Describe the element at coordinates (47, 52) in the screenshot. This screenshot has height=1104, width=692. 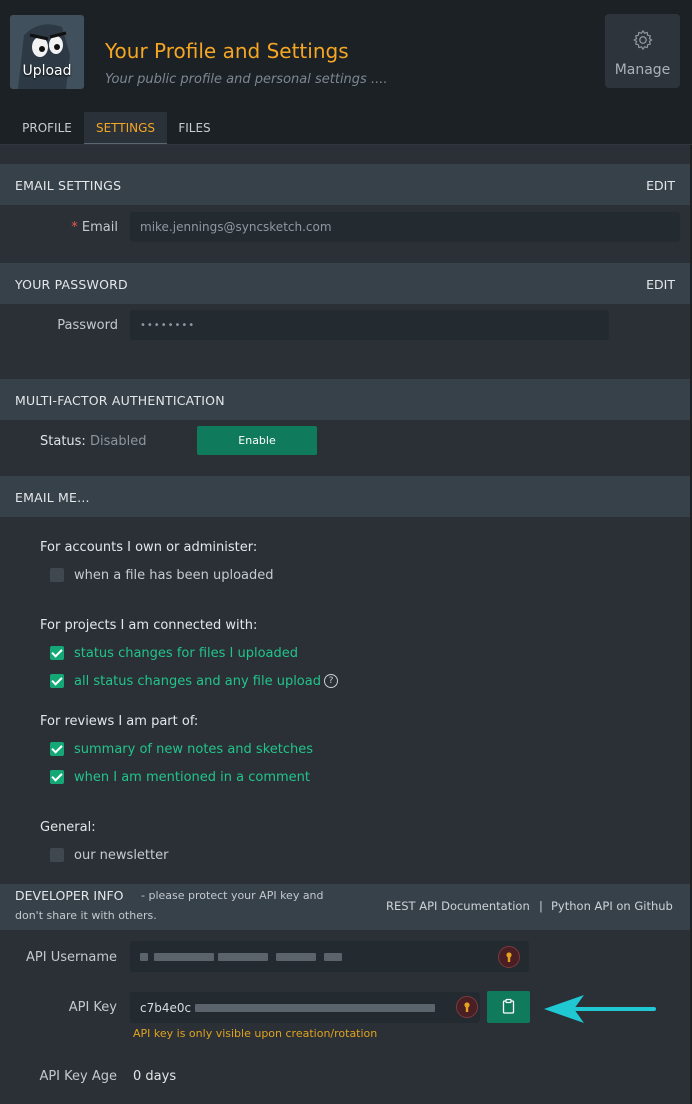
I see `avatar: Upload` at that location.